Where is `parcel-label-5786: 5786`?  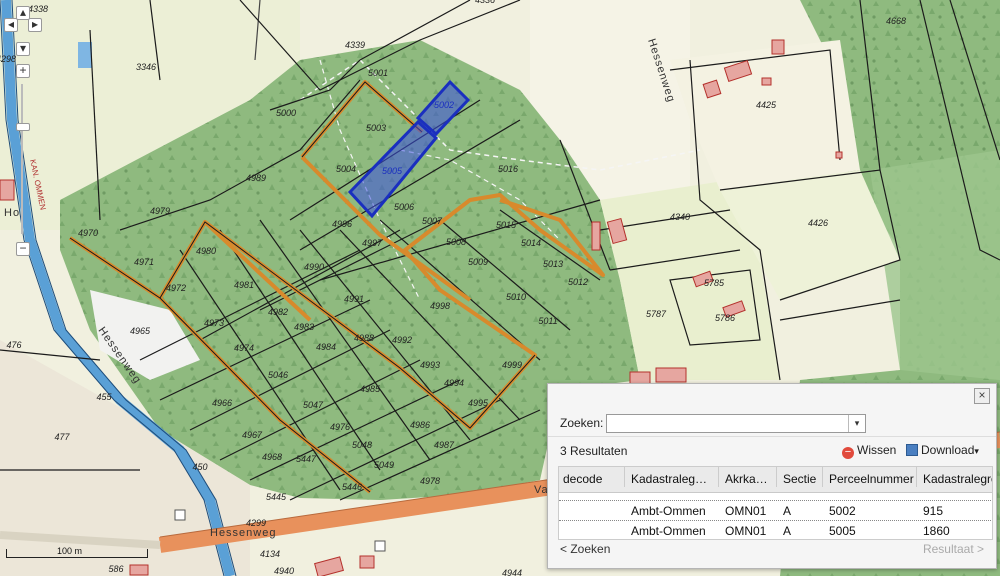 parcel-label-5786: 5786 is located at coordinates (725, 318).